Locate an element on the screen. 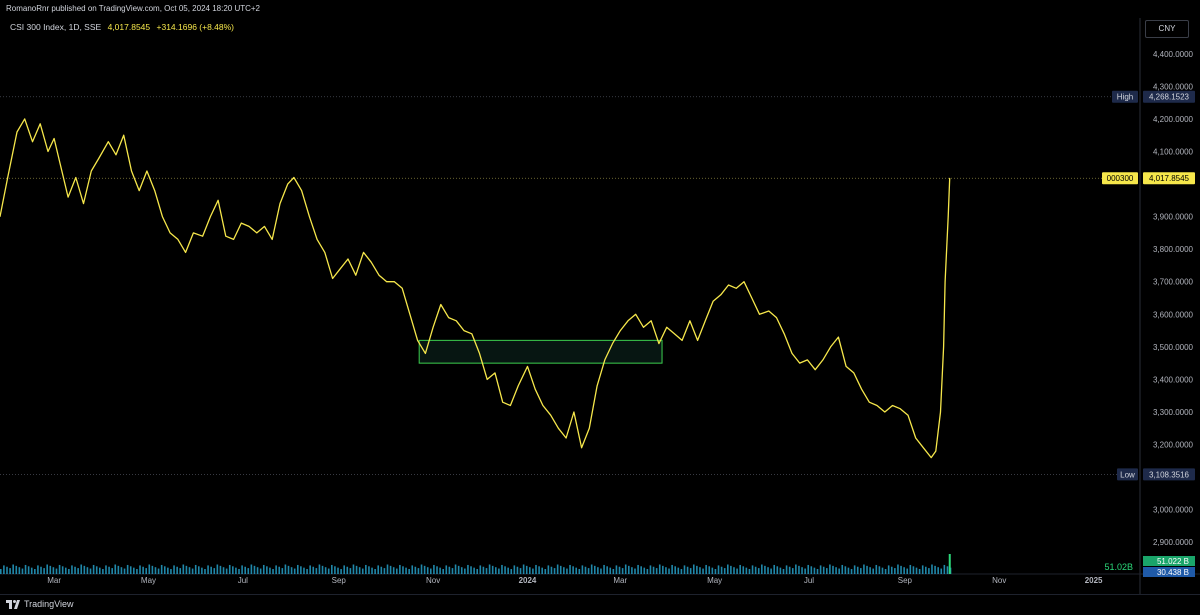  annotation-rectangle is located at coordinates (540, 351).